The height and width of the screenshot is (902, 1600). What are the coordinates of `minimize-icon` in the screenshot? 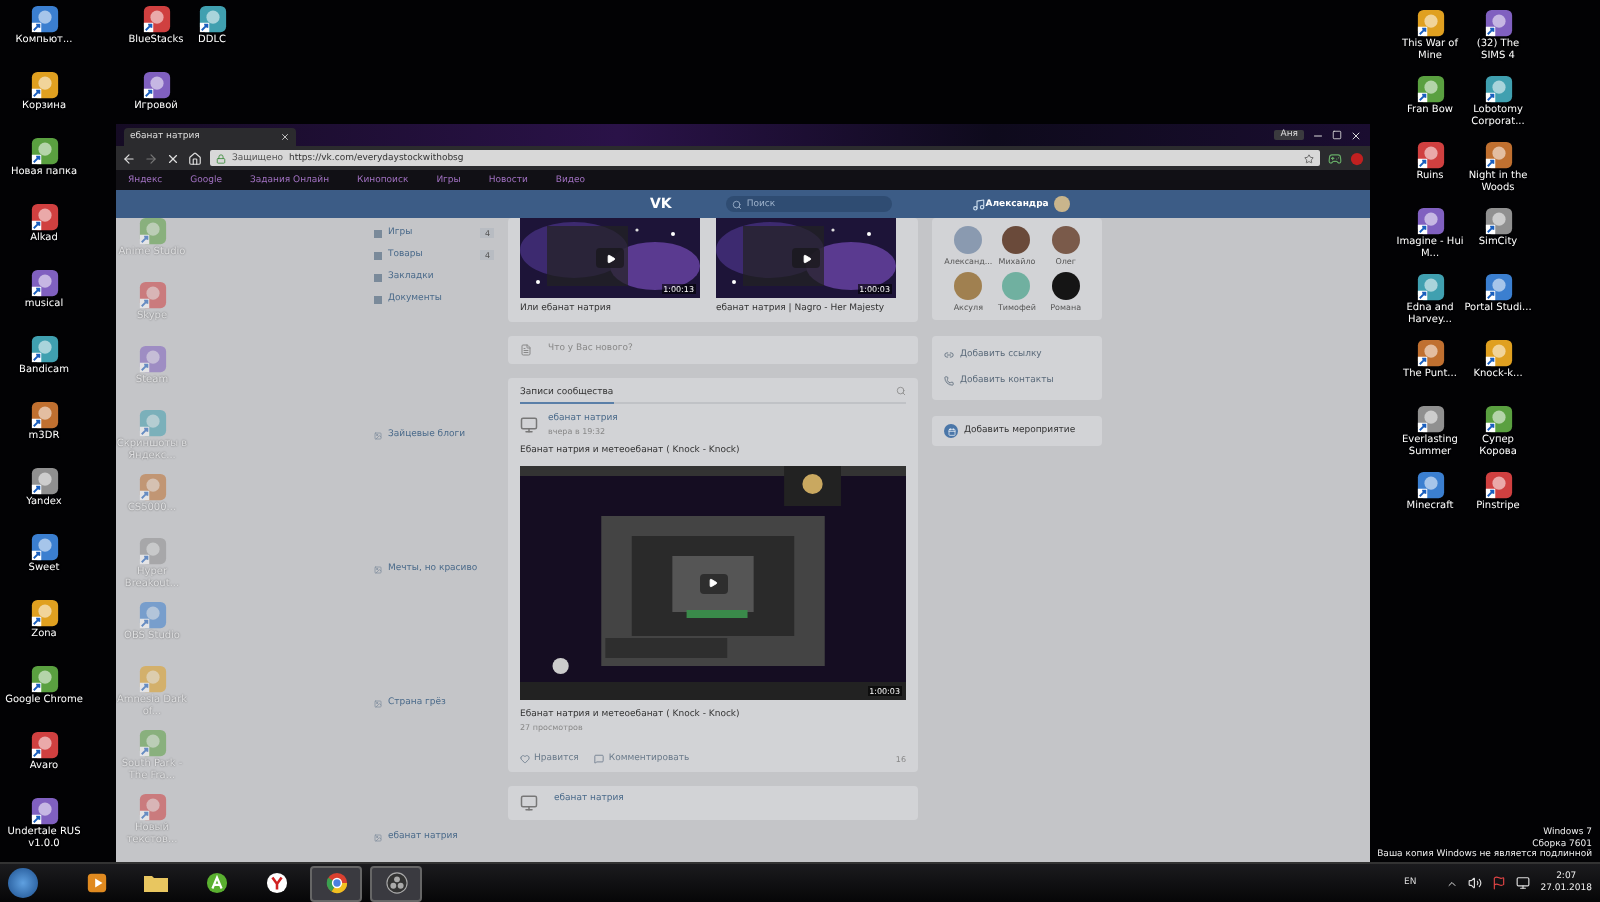 It's located at (1318, 135).